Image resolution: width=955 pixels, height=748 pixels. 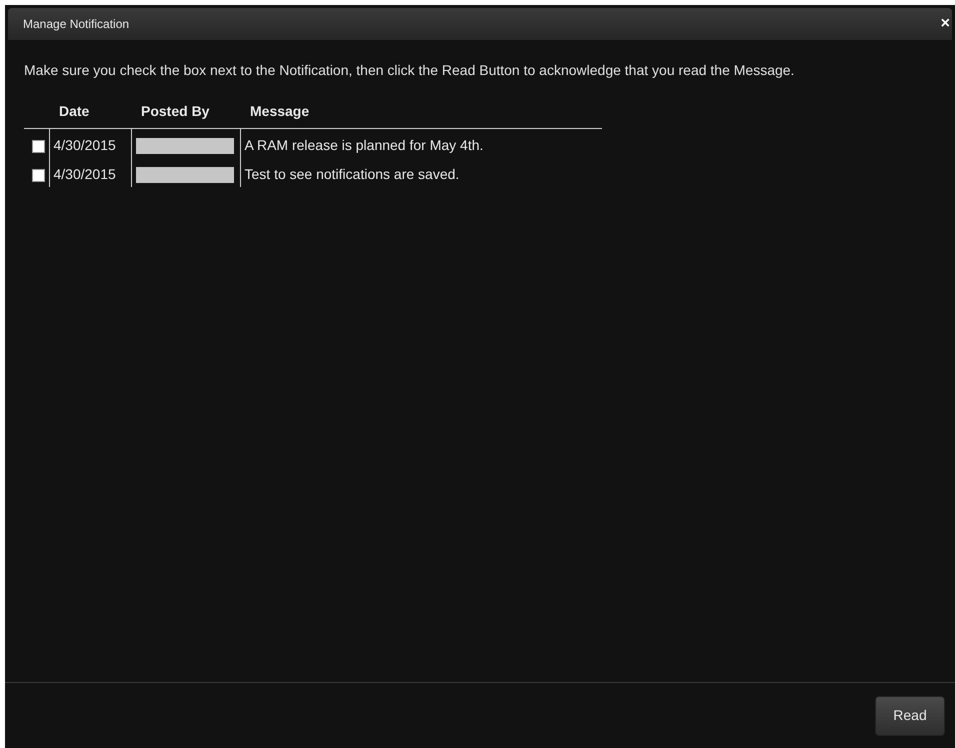 I want to click on read-button: Read, so click(x=910, y=716).